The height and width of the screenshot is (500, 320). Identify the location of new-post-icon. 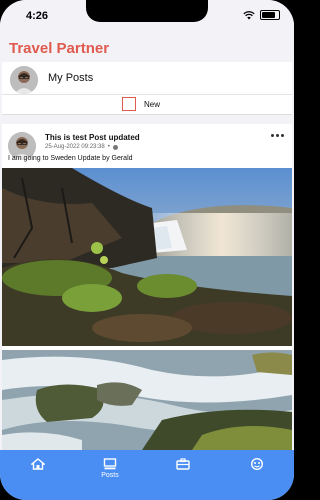
(129, 104).